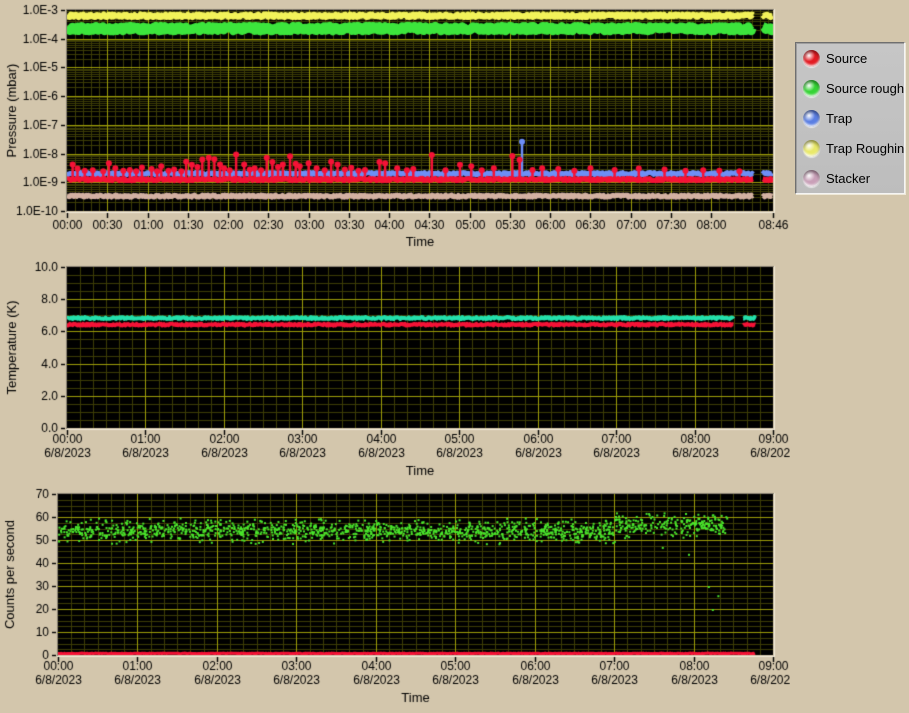 The image size is (909, 713). Describe the element at coordinates (811, 148) in the screenshot. I see `trap-roughing-led-icon` at that location.